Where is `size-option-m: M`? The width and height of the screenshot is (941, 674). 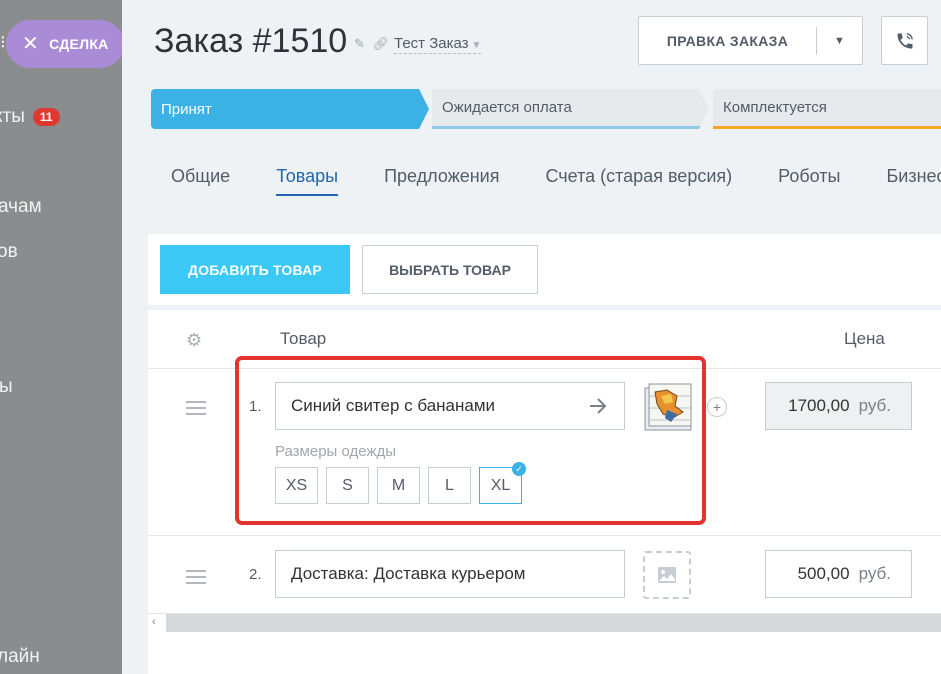 size-option-m: M is located at coordinates (398, 485).